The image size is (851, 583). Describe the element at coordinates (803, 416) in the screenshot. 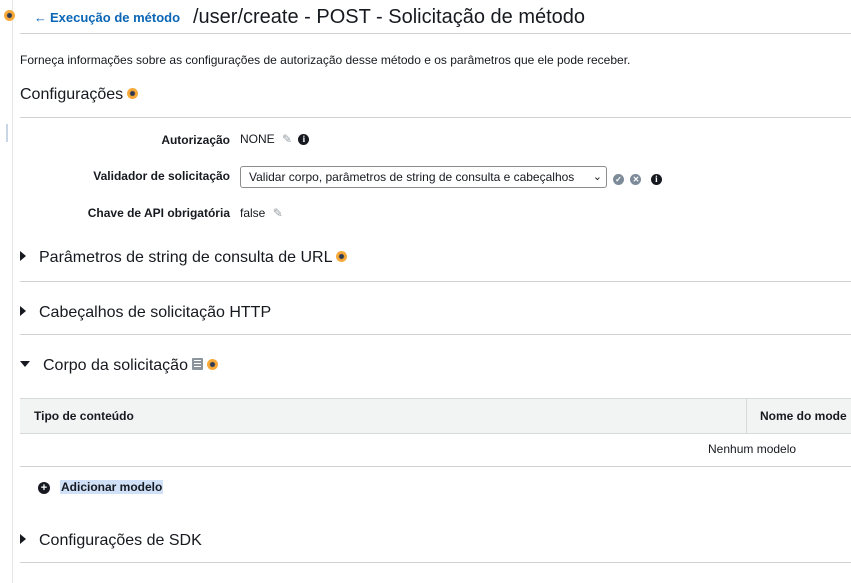

I see `column-header-model-name: Nome do mode` at that location.